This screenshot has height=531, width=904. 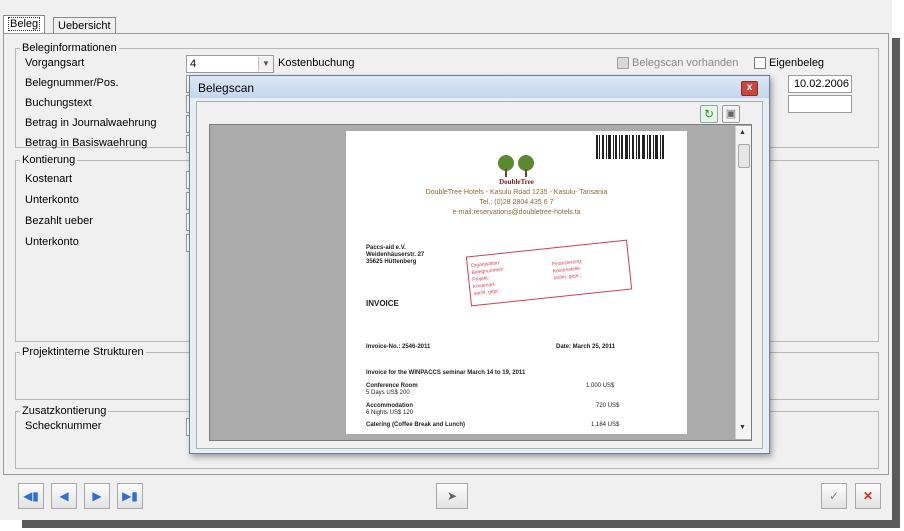 What do you see at coordinates (820, 104) in the screenshot?
I see `date-extra-field` at bounding box center [820, 104].